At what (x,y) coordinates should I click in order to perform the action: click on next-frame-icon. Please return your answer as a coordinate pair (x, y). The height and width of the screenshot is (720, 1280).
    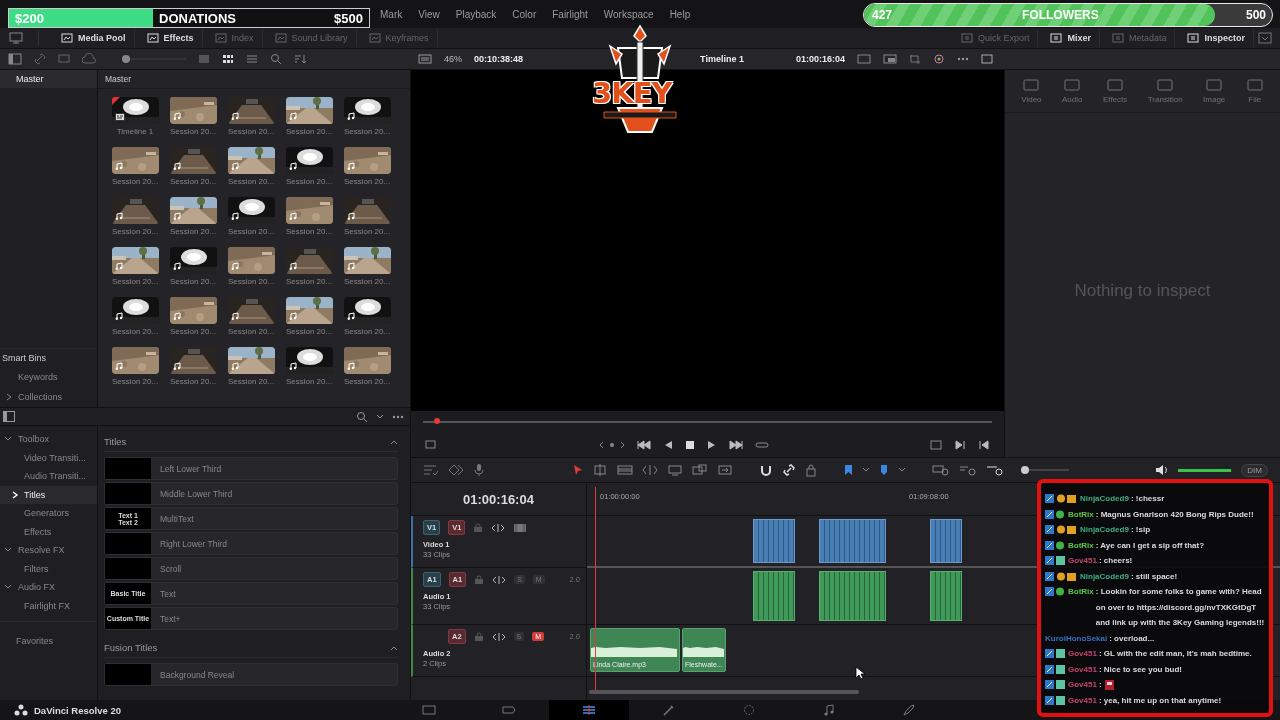
    Looking at the image, I should click on (960, 445).